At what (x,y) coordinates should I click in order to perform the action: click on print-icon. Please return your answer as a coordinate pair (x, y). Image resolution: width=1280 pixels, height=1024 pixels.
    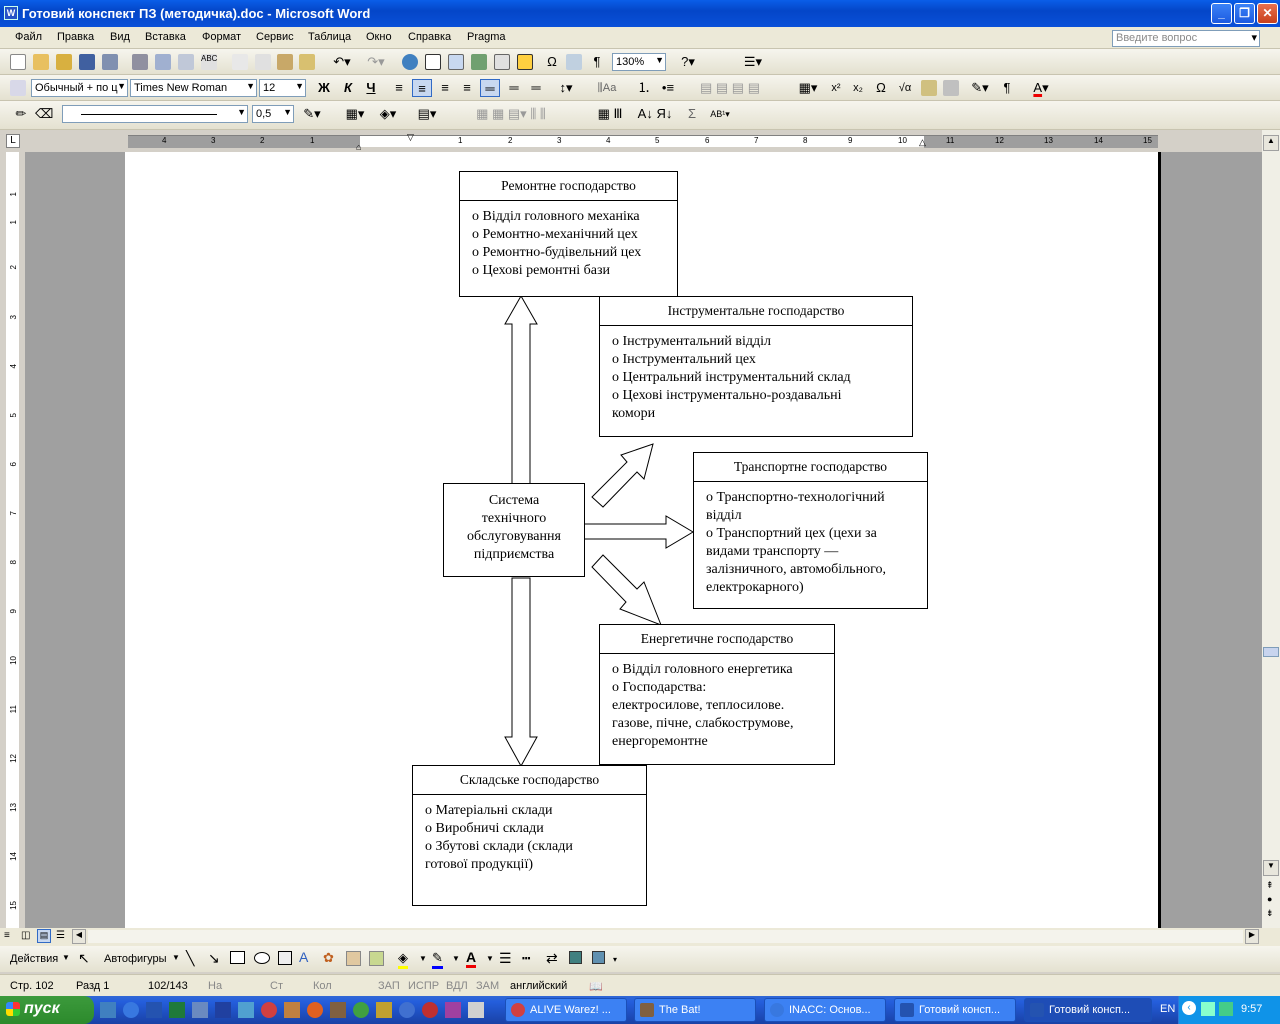
    Looking at the image, I should click on (140, 62).